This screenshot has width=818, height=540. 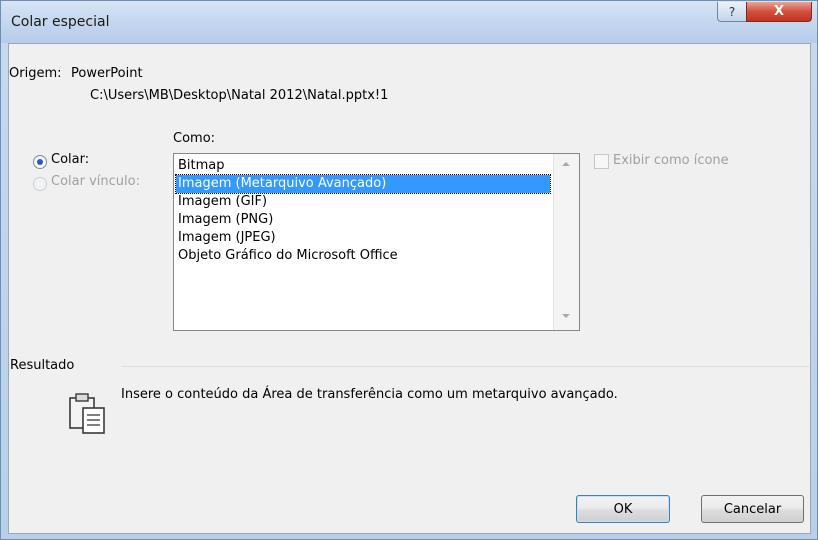 What do you see at coordinates (566, 164) in the screenshot?
I see `scroll-up-icon` at bounding box center [566, 164].